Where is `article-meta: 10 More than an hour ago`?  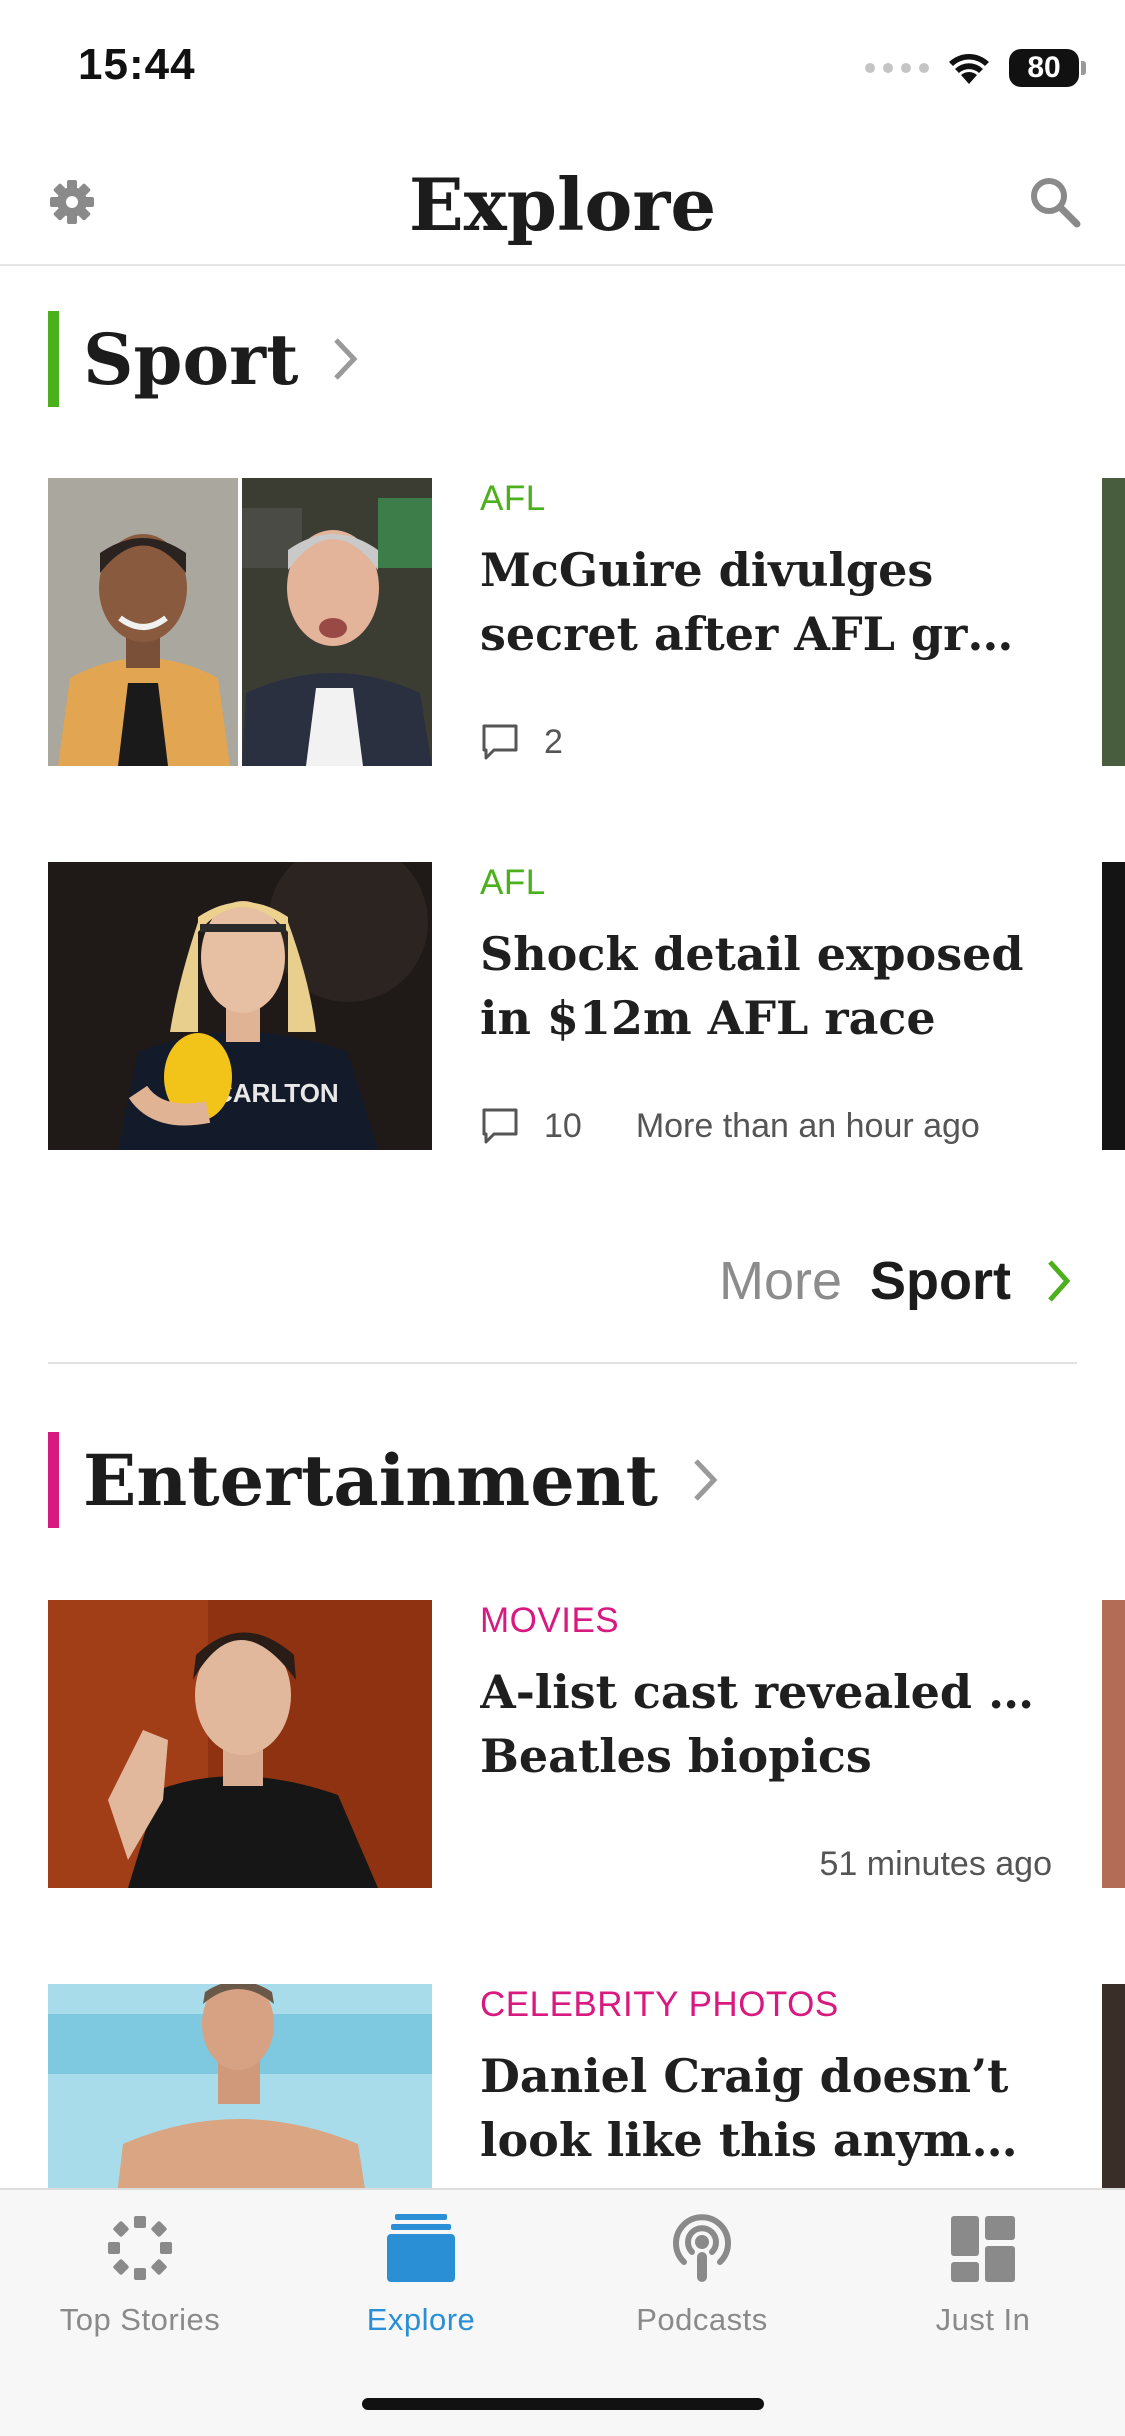 article-meta: 10 More than an hour ago is located at coordinates (730, 1126).